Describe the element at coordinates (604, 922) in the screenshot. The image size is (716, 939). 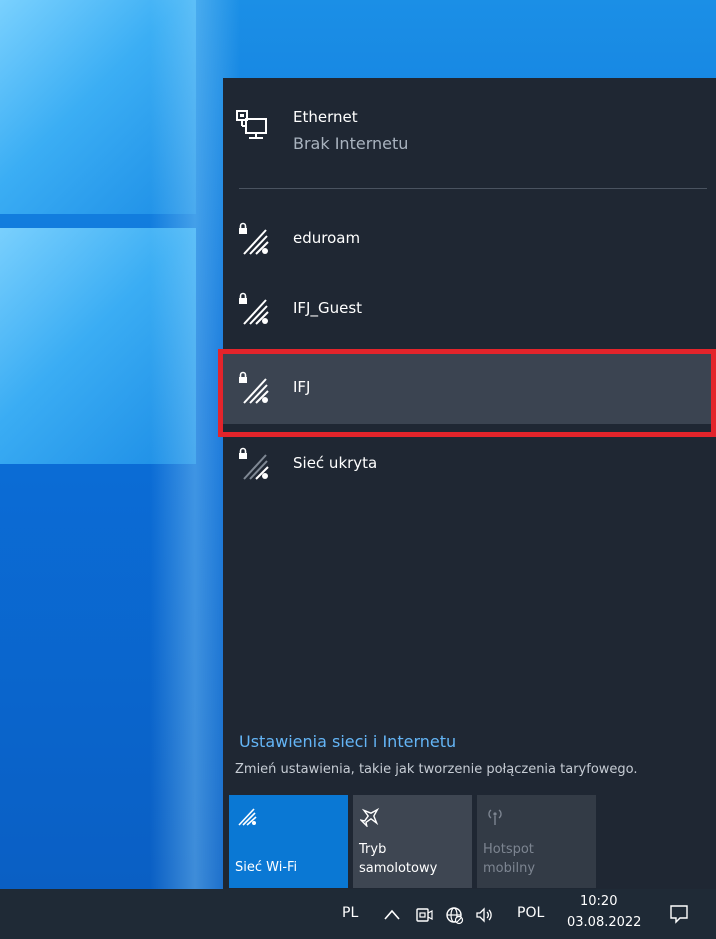
I see `clock-date: 03.08.2022` at that location.